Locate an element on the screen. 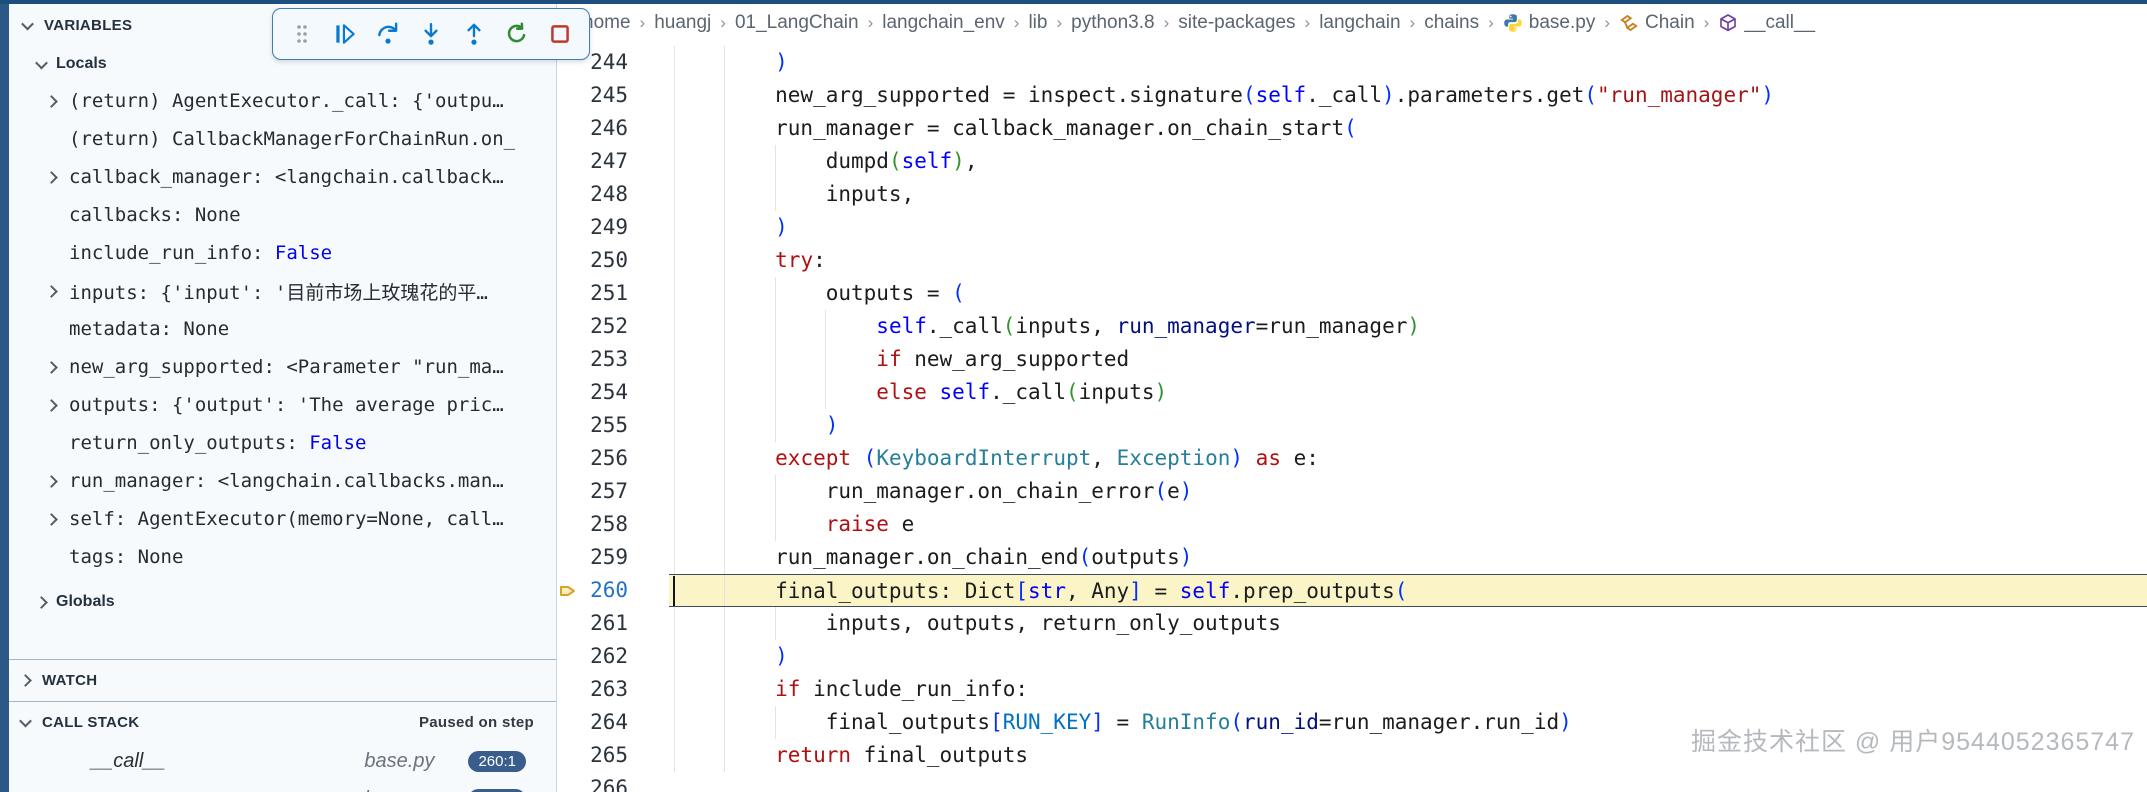 The height and width of the screenshot is (792, 2147). code-line: 254 else self._call(inputs) is located at coordinates (1352, 392).